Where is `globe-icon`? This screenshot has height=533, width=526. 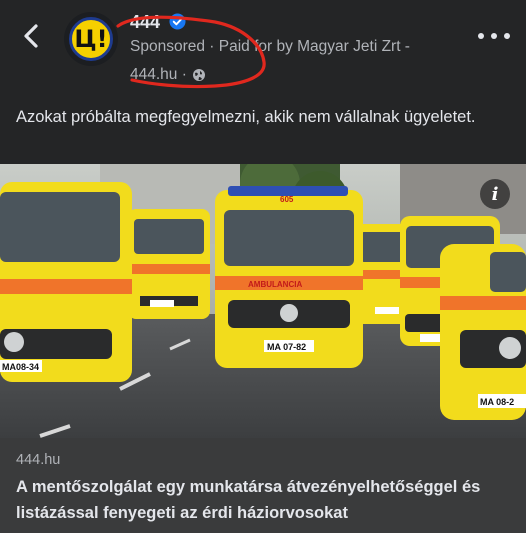
globe-icon is located at coordinates (198, 75).